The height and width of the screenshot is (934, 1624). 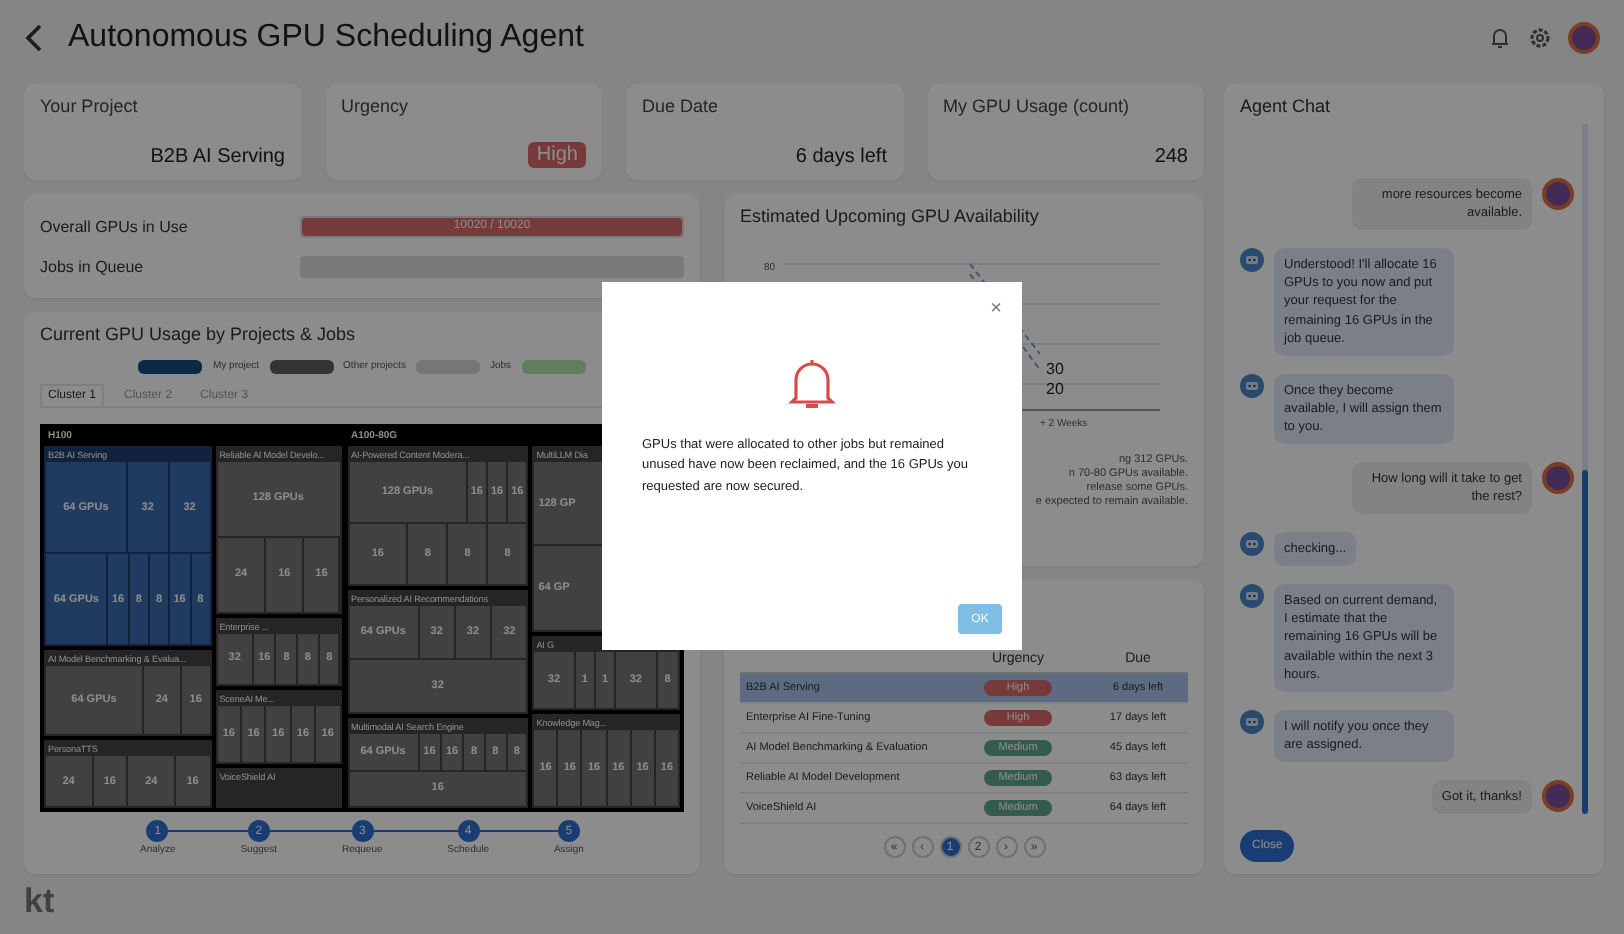 I want to click on page-title: Autonomous GPU Scheduling Agent, so click(x=327, y=38).